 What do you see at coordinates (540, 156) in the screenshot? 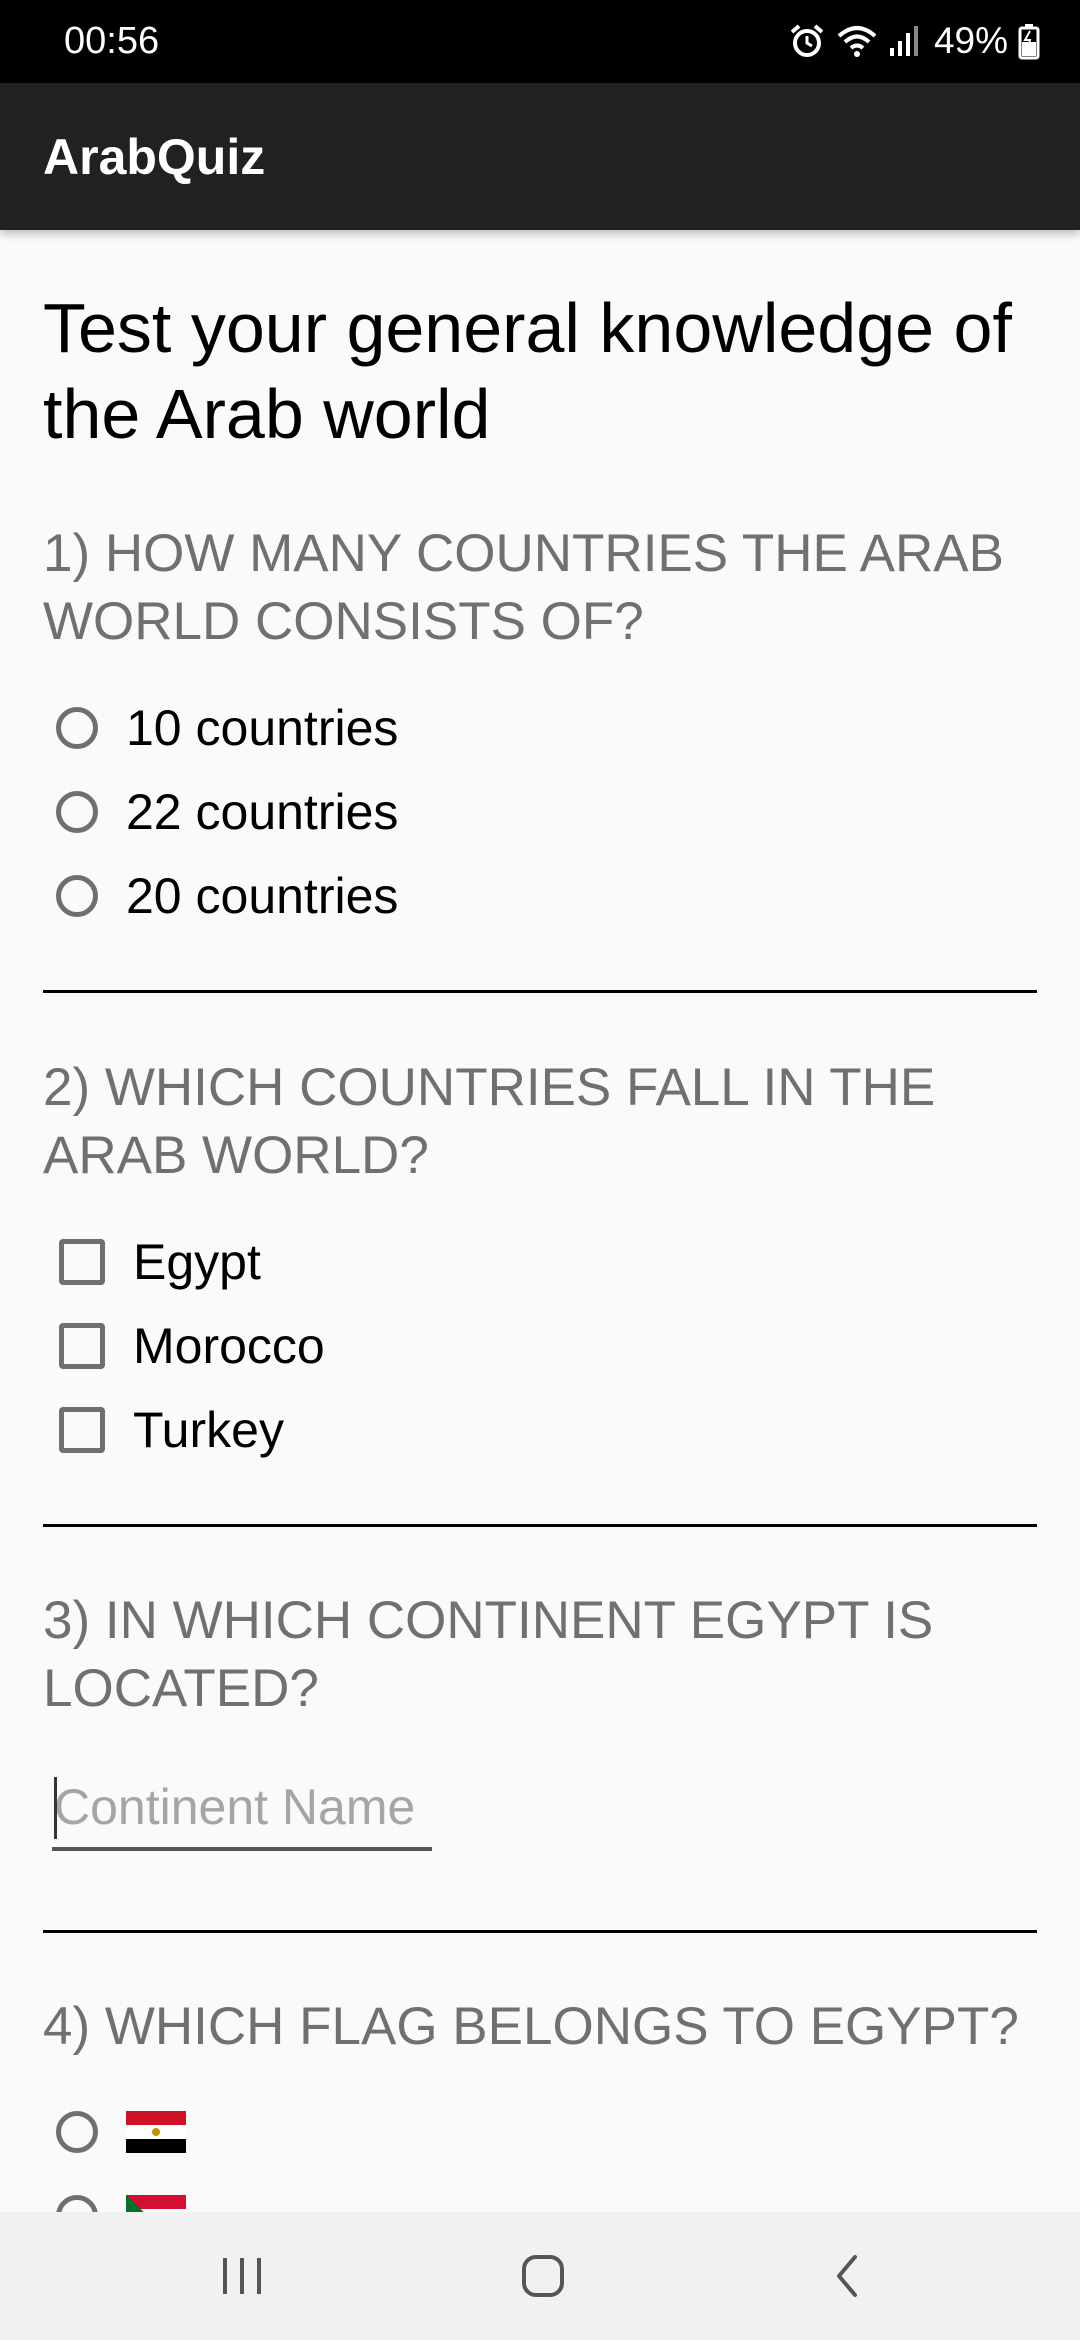
I see `app-bar: ArabQuiz` at bounding box center [540, 156].